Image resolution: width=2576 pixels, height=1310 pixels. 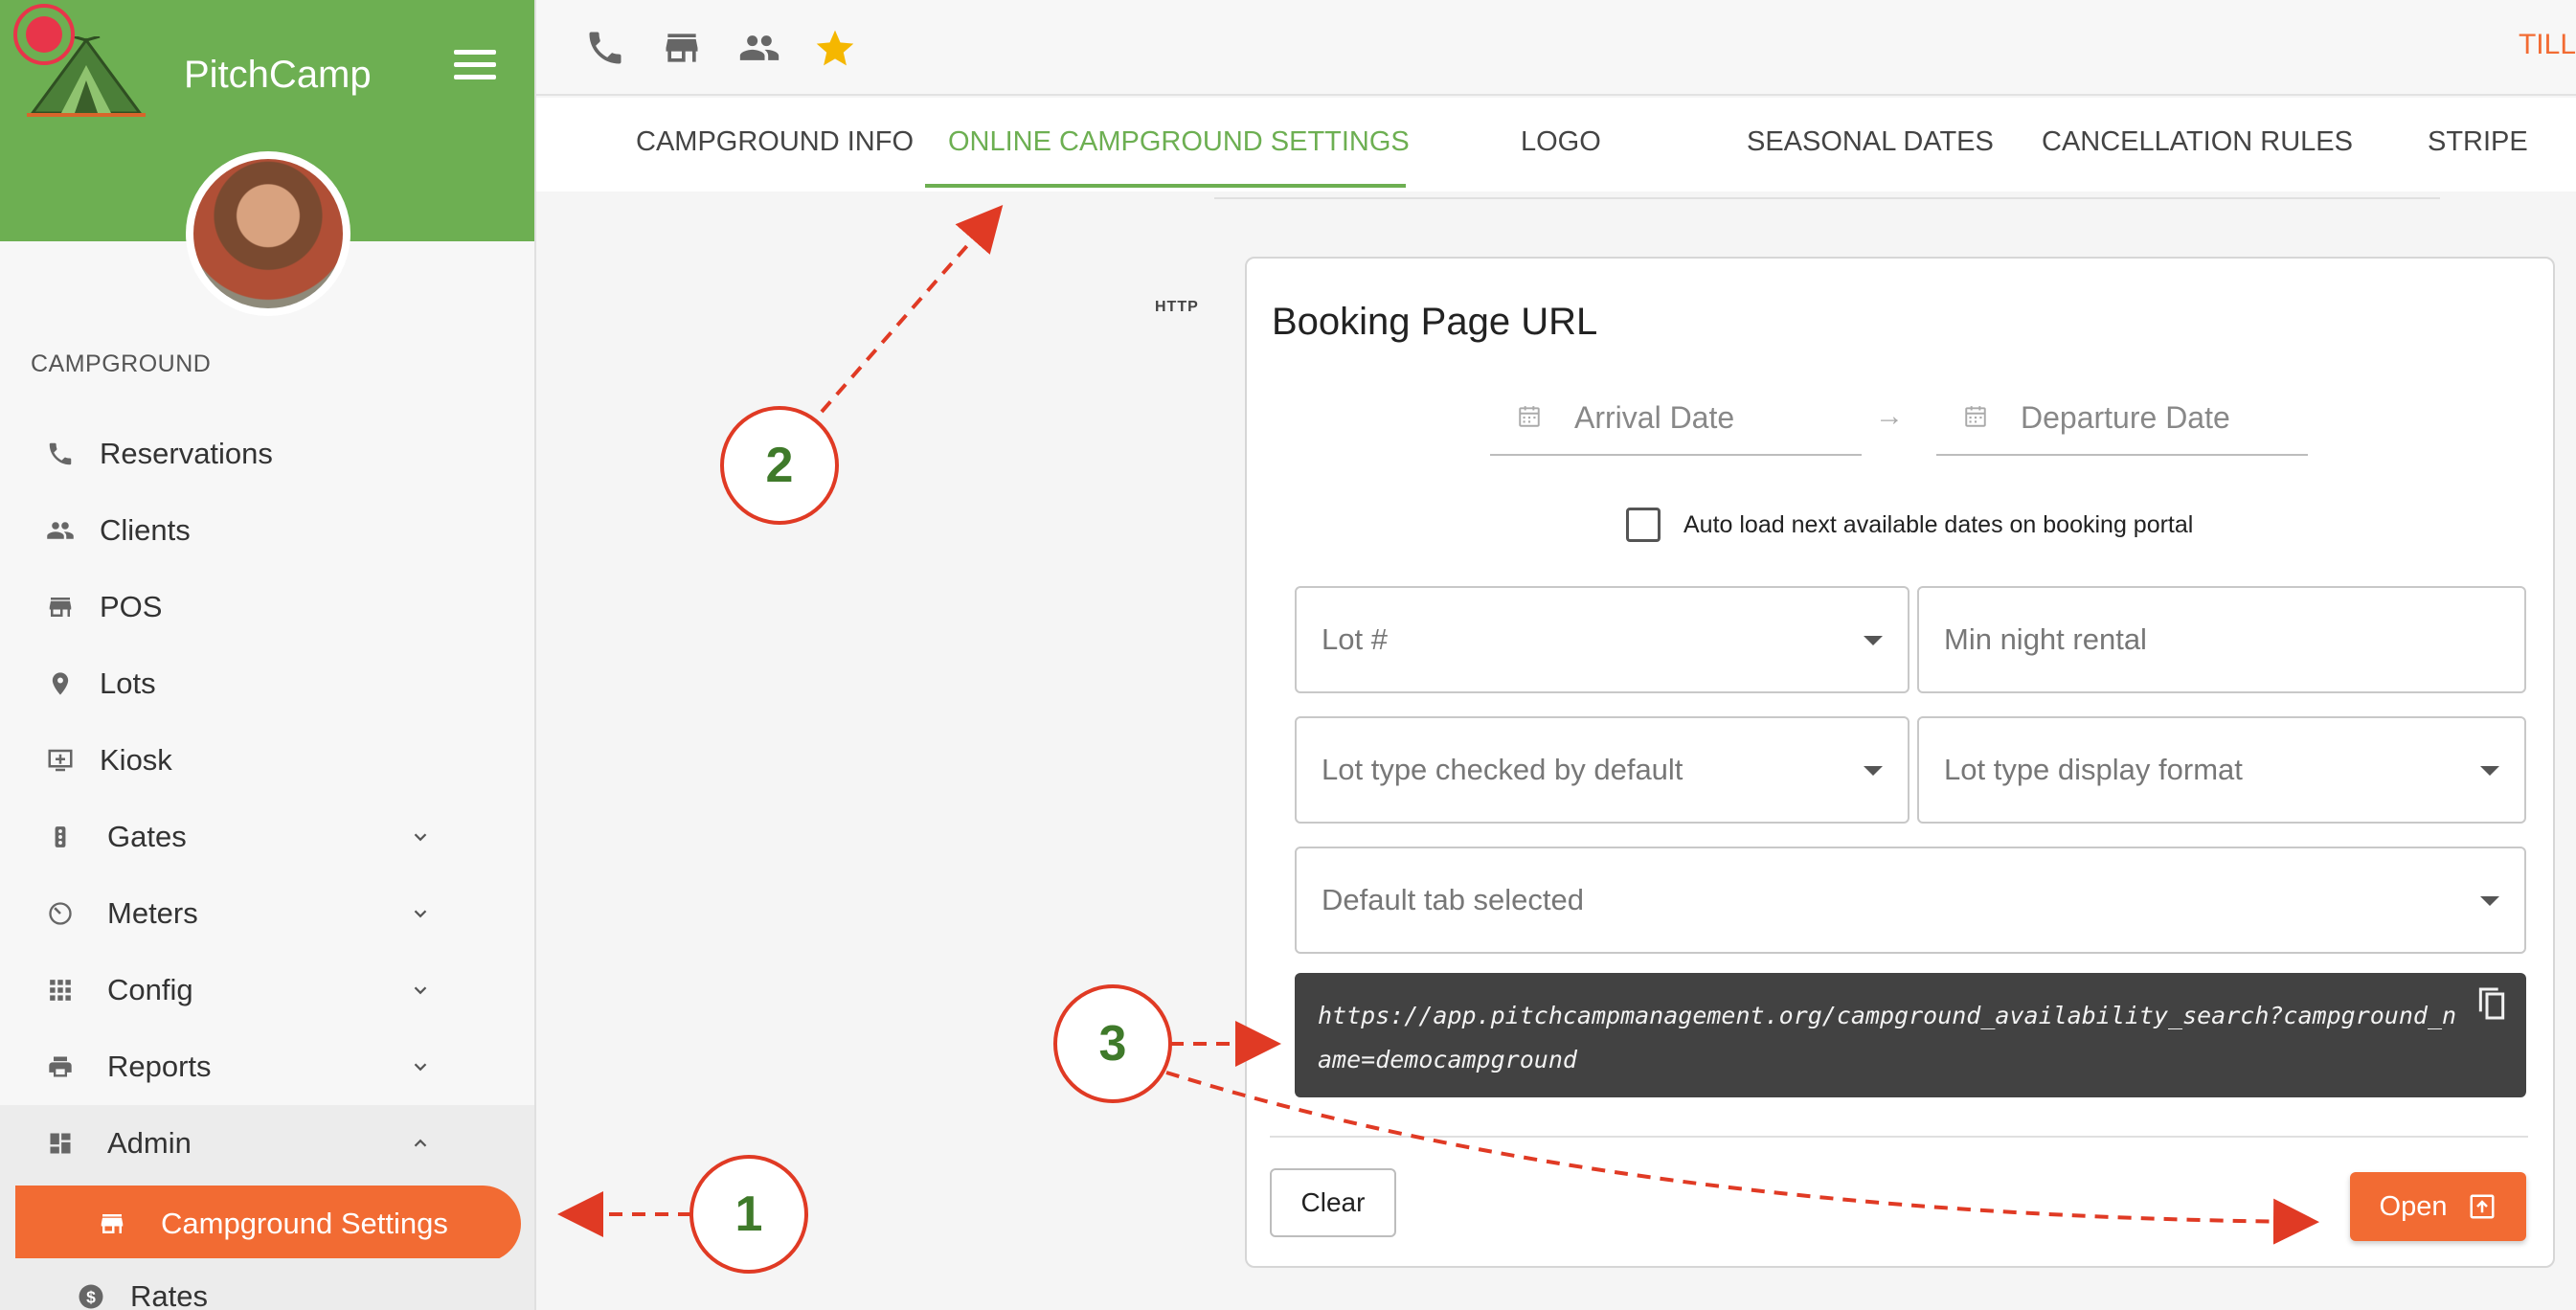 What do you see at coordinates (475, 67) in the screenshot?
I see `menu-toggle-button` at bounding box center [475, 67].